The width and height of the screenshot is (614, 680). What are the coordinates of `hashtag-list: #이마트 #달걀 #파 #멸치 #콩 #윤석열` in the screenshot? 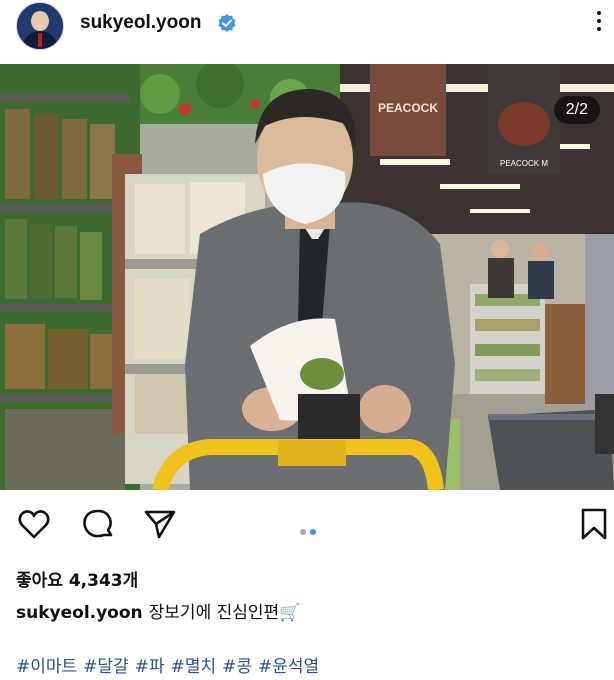 It's located at (170, 664).